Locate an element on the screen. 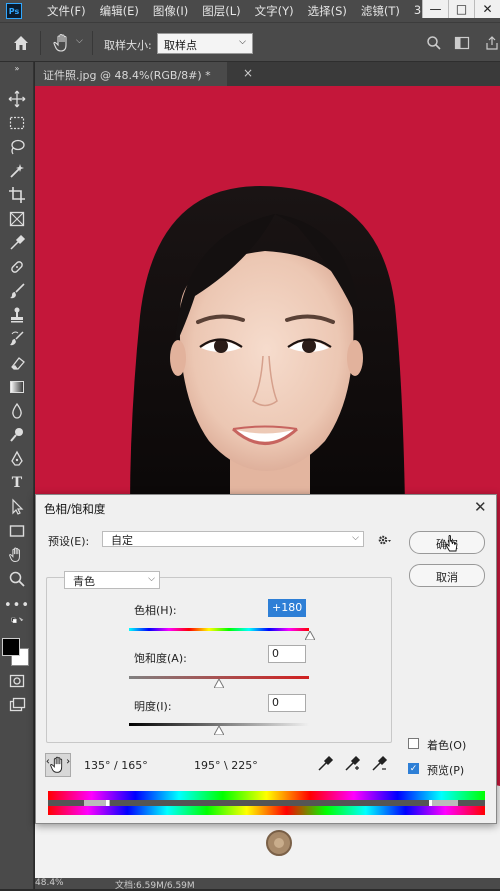  hue-slider-thumb is located at coordinates (310, 635).